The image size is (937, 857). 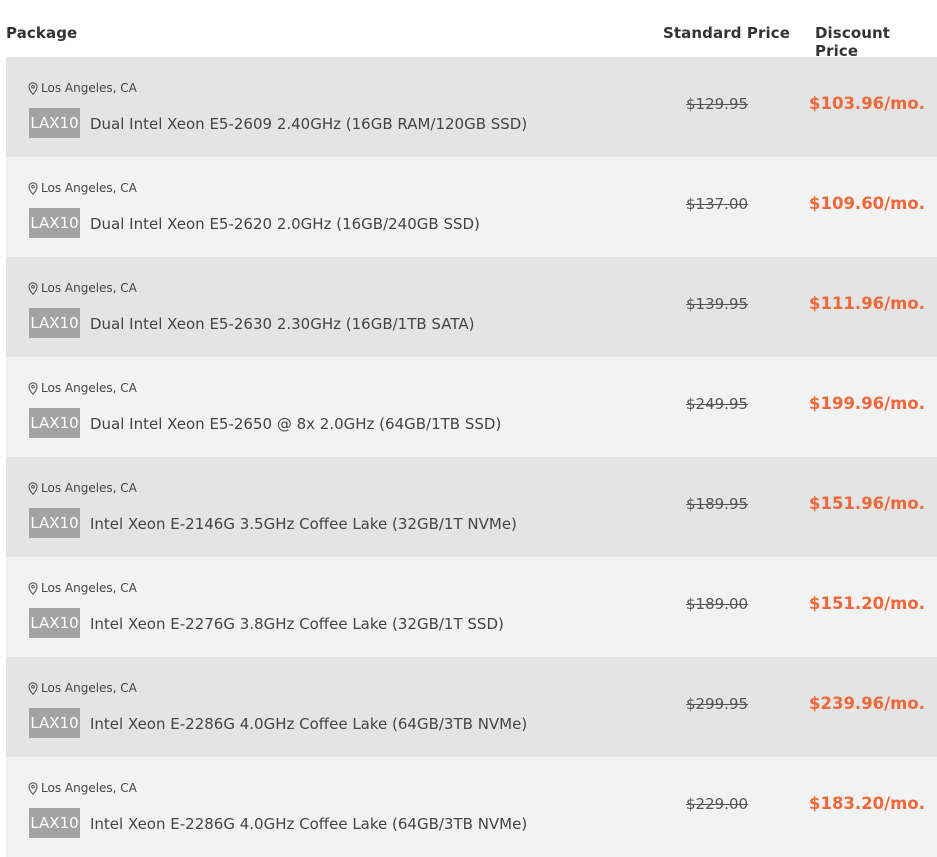 I want to click on discount-price: $183.20/mo., so click(x=867, y=803).